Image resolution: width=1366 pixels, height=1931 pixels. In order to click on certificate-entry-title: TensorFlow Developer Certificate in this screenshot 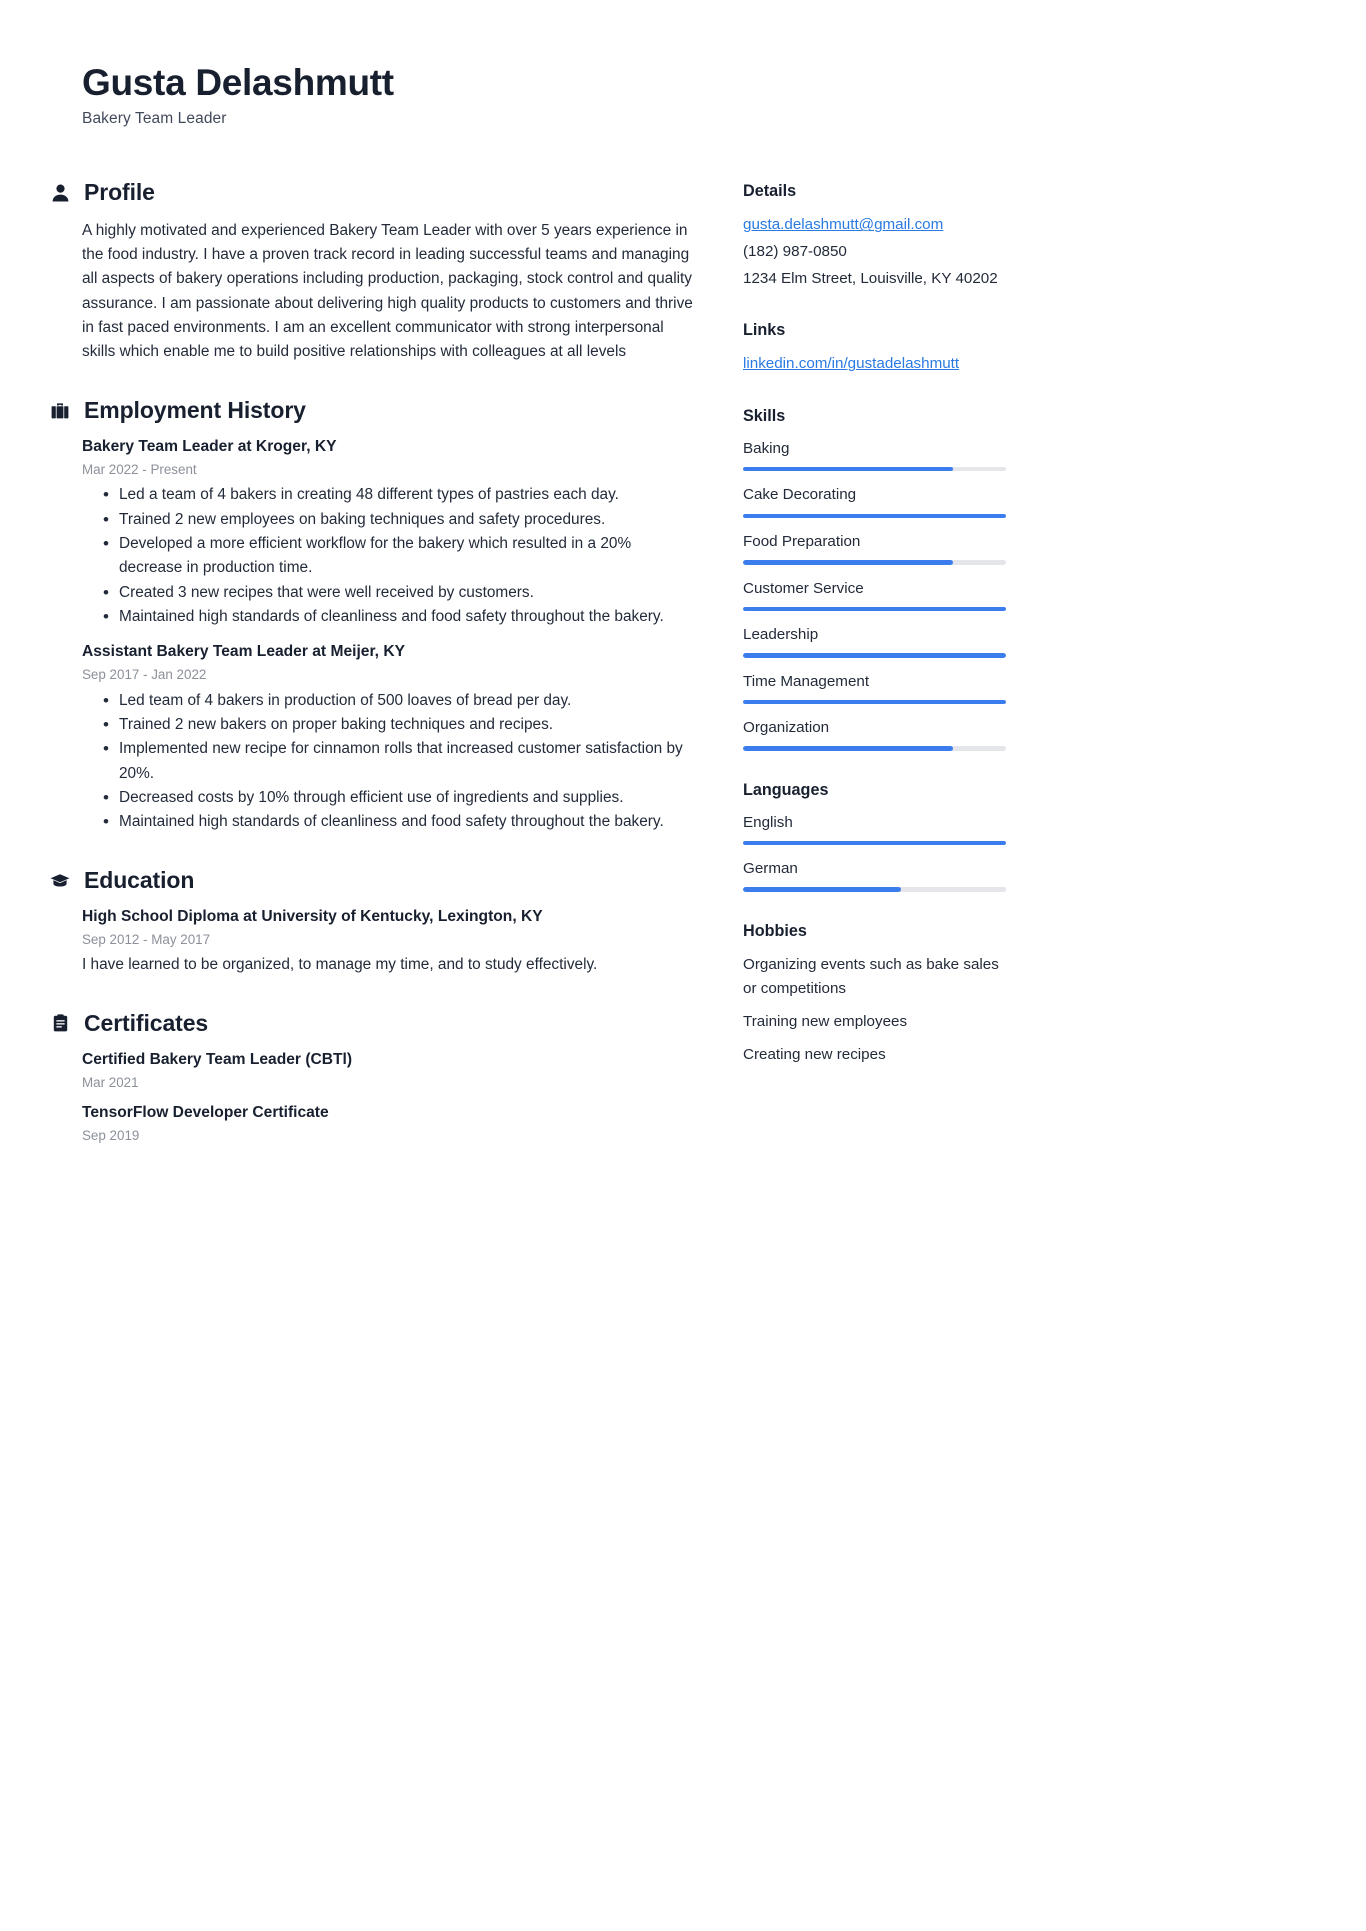, I will do `click(205, 1113)`.